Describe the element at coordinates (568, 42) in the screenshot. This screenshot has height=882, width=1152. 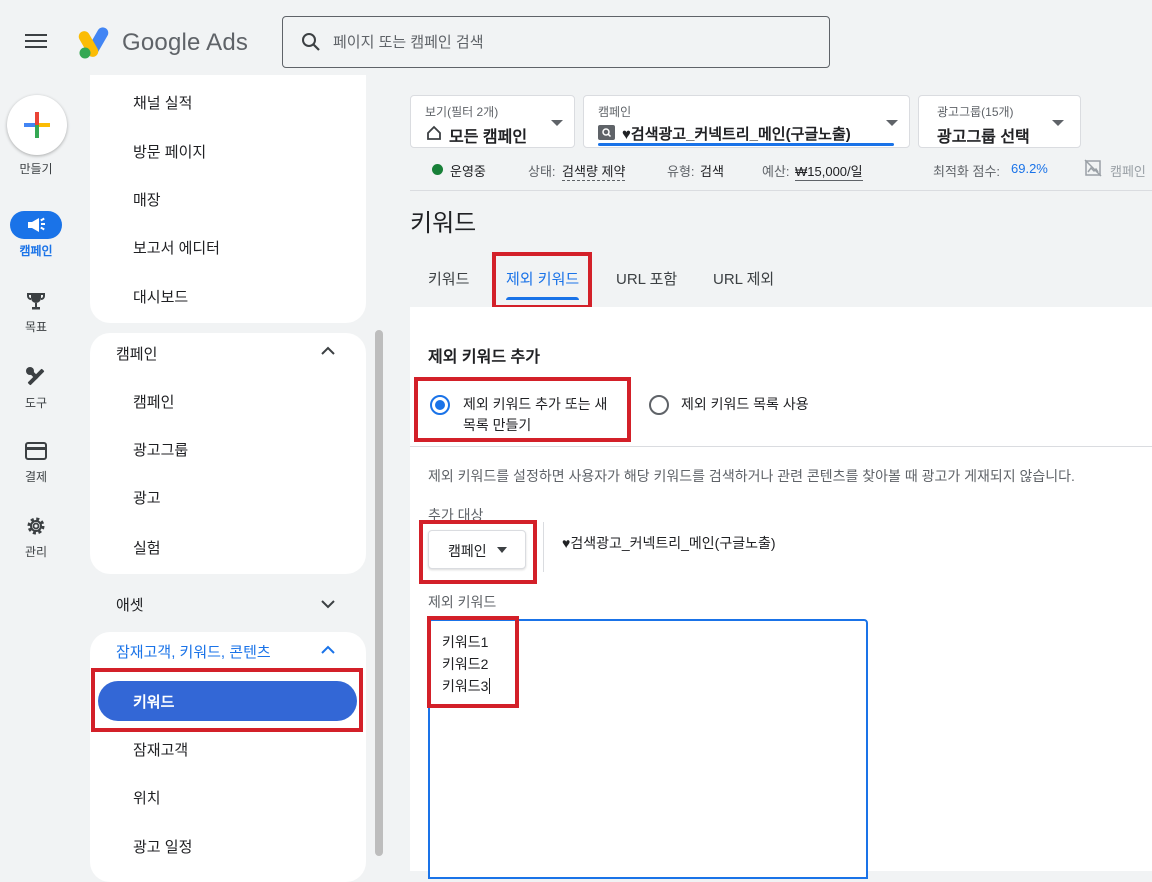
I see `search-input` at that location.